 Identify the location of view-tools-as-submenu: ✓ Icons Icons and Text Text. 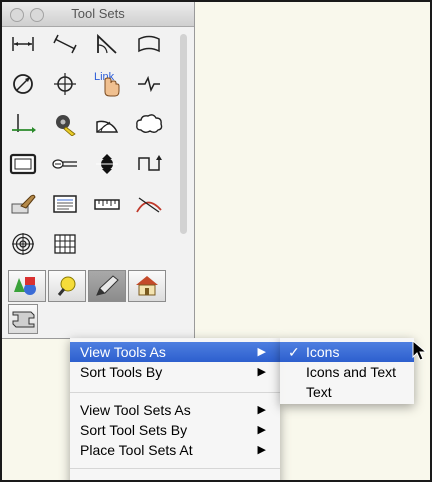
(347, 371).